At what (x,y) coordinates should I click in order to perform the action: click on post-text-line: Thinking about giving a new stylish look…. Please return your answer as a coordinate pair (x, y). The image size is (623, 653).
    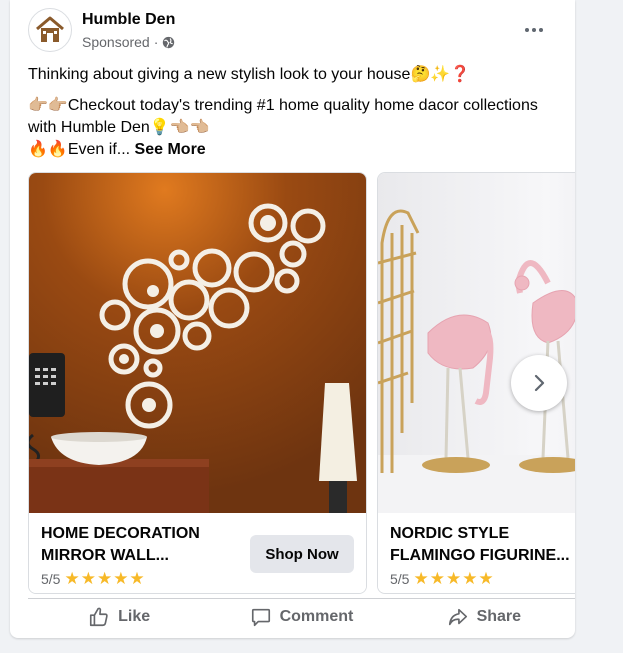
    Looking at the image, I should click on (249, 74).